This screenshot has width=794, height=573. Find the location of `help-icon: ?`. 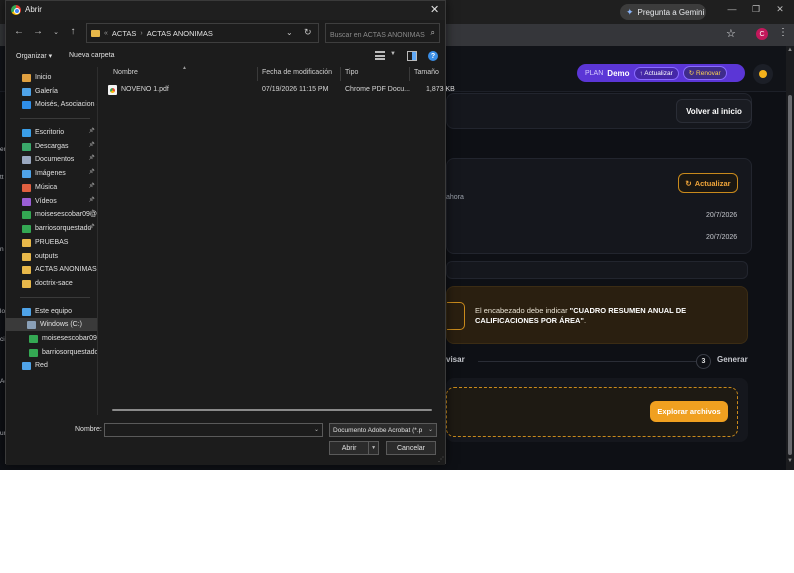

help-icon: ? is located at coordinates (433, 56).